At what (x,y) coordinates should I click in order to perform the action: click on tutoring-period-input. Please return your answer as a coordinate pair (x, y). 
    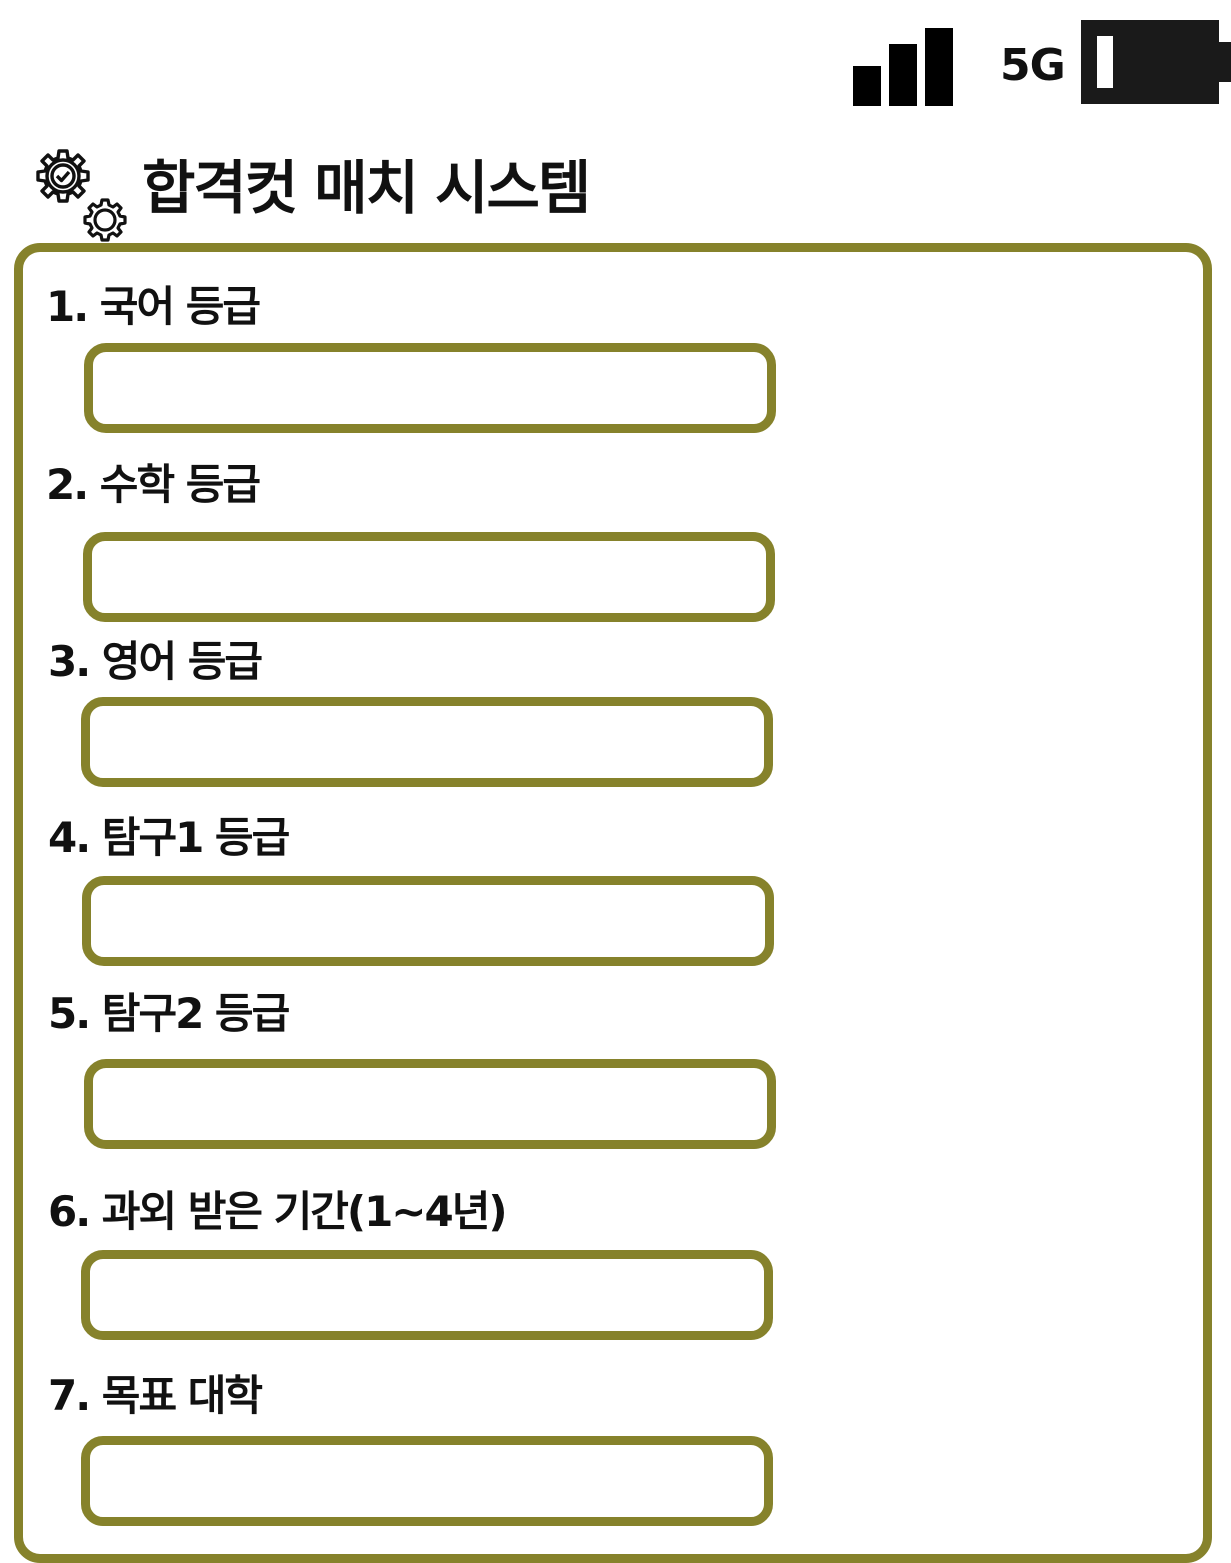
    Looking at the image, I should click on (427, 1295).